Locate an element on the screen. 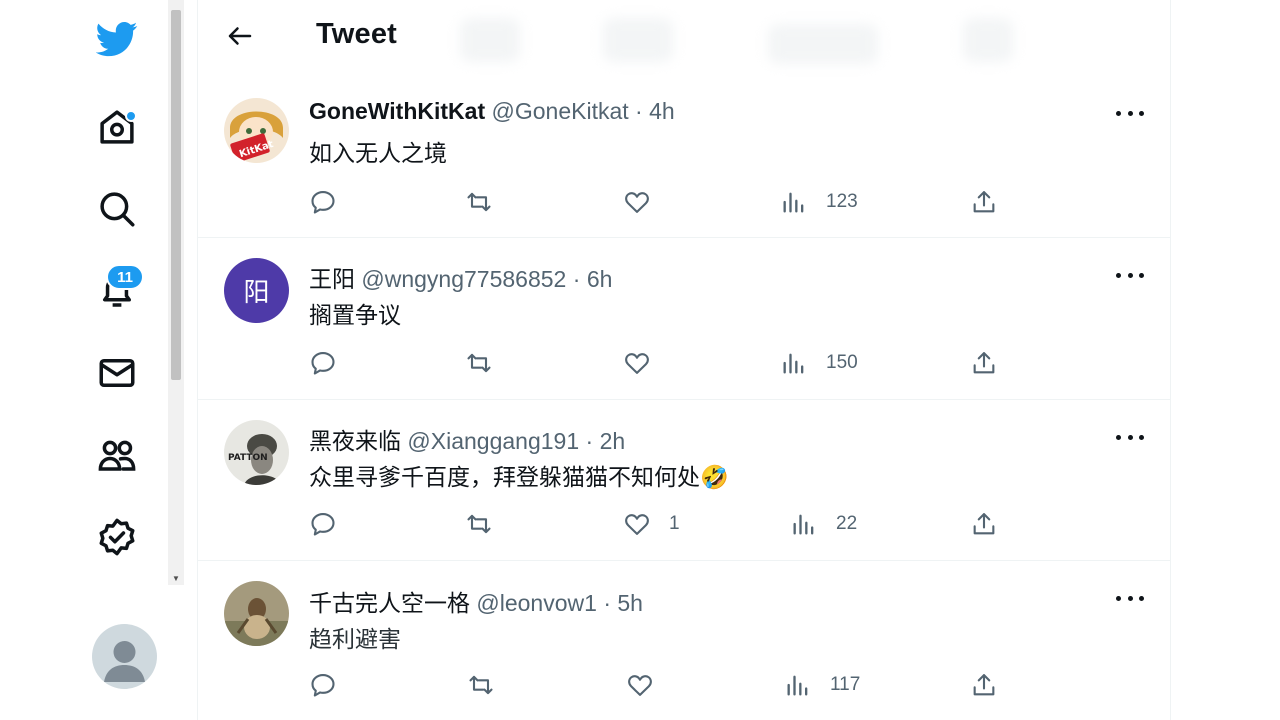  author-name: 黑夜来临 is located at coordinates (355, 441).